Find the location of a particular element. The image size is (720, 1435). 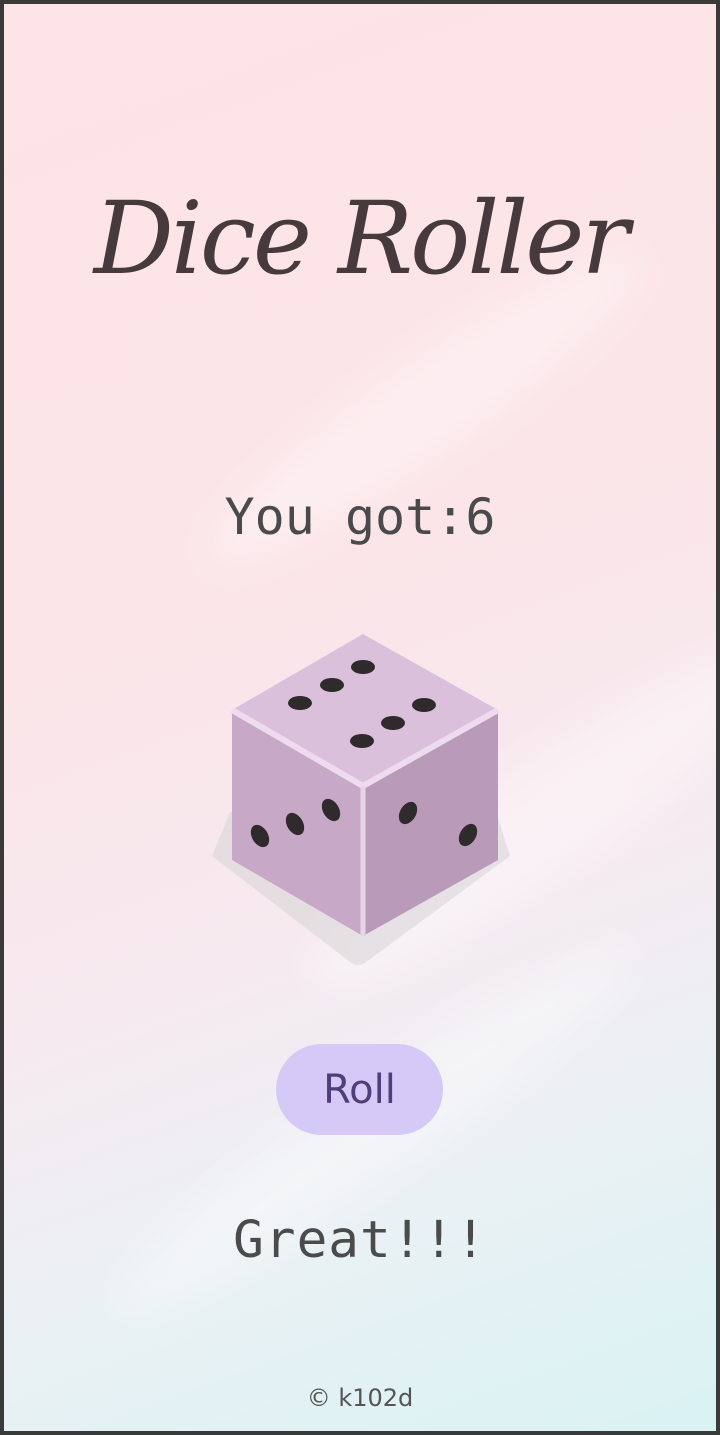

result-text: You got:6 is located at coordinates (360, 517).